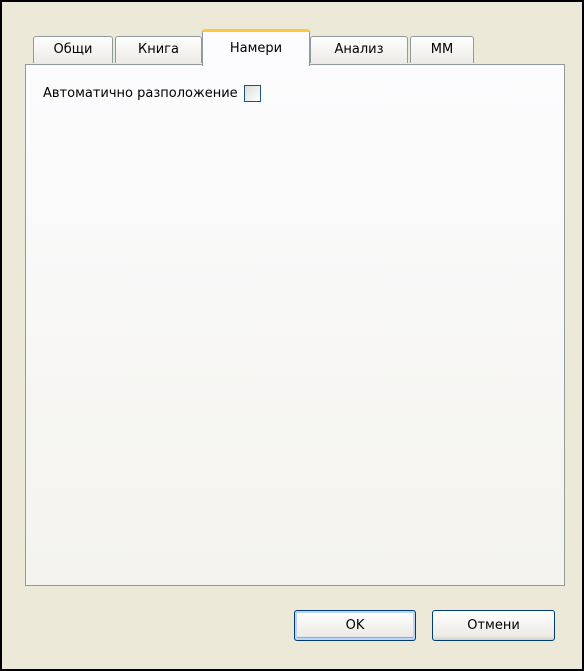  I want to click on tab-analysis: Анализ, so click(359, 49).